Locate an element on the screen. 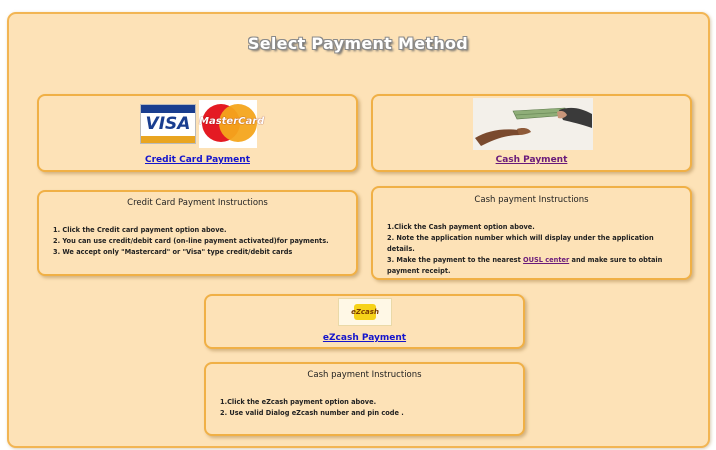  ousl-center-link: OUSL center is located at coordinates (546, 260).